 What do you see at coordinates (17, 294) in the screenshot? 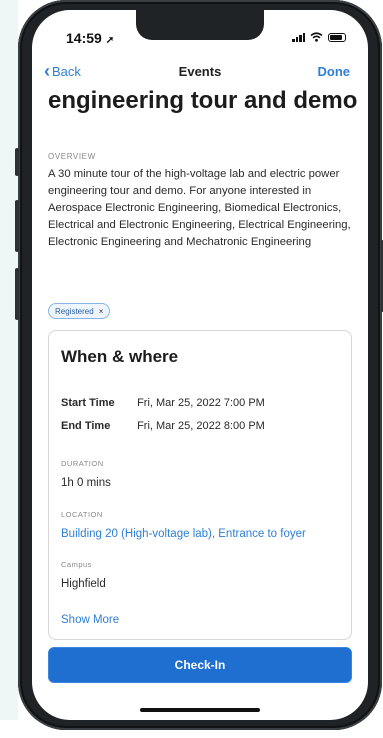
I see `volume-down-button` at bounding box center [17, 294].